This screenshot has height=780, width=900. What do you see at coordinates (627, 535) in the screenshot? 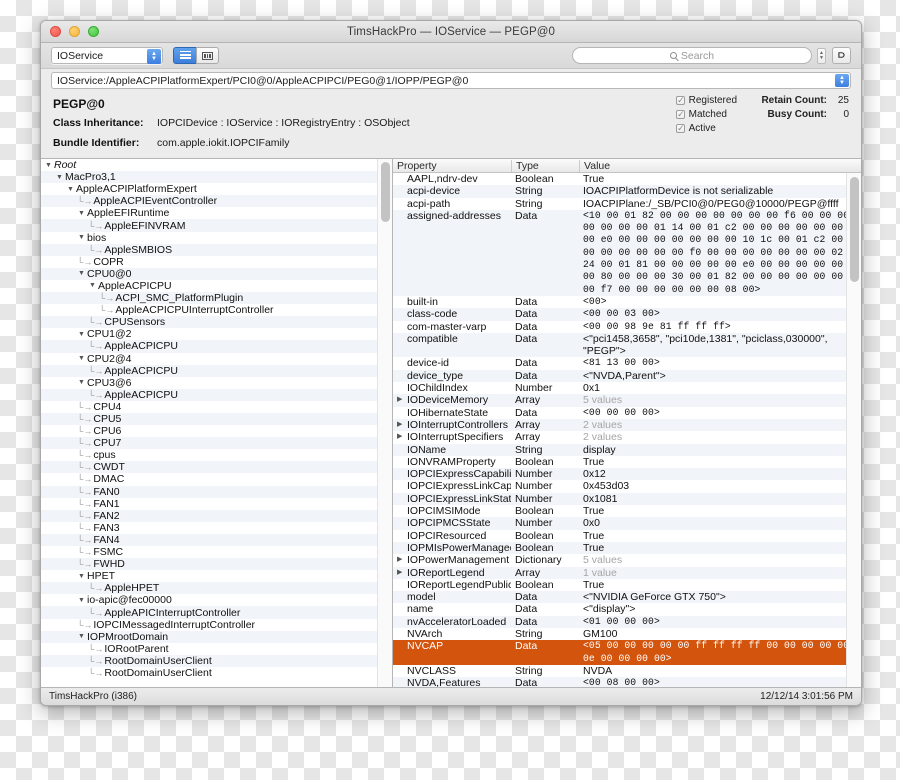
I see `property-row: IOPCIResourced Boolean True` at bounding box center [627, 535].